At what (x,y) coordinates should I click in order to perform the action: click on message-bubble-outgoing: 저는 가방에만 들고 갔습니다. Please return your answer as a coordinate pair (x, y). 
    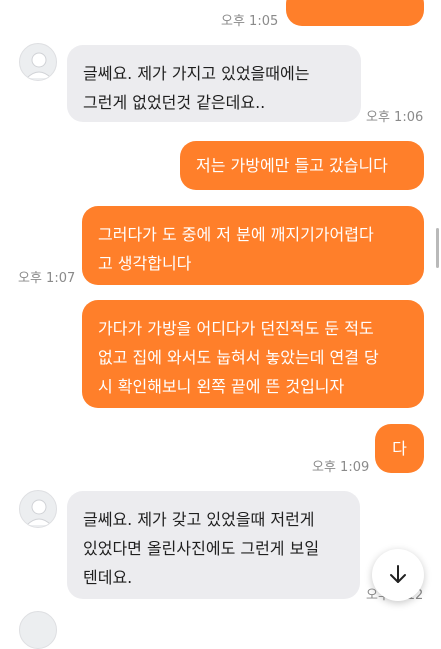
    Looking at the image, I should click on (302, 165).